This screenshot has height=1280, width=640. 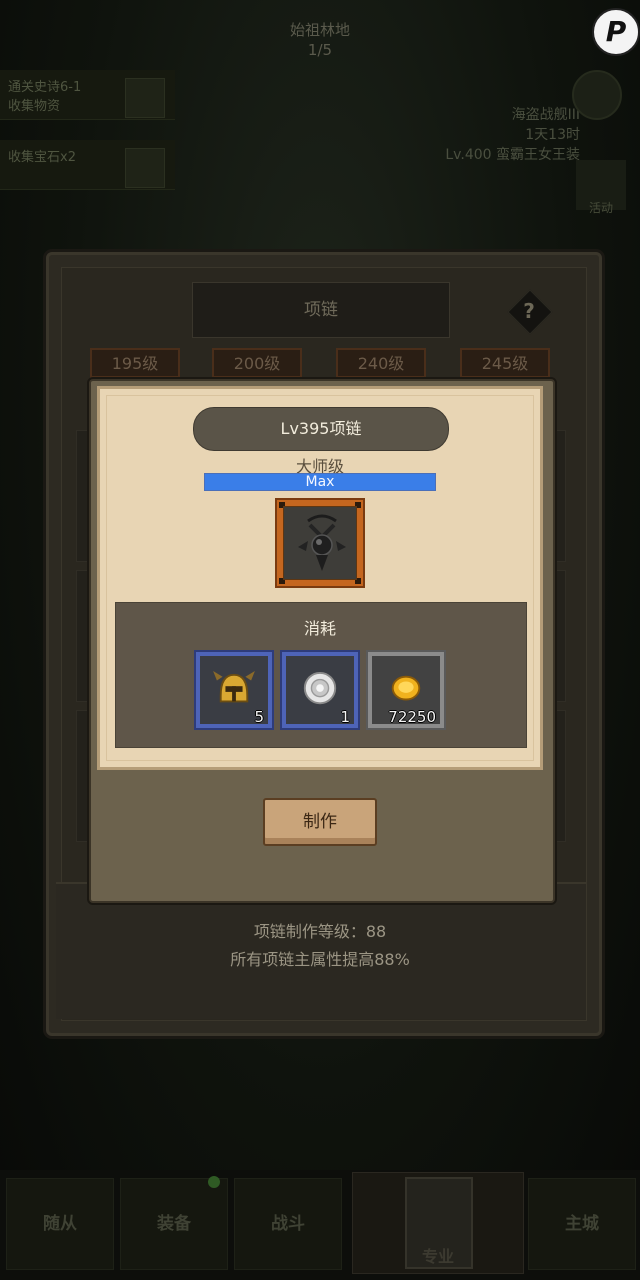 I want to click on gear-icon, so click(x=597, y=95).